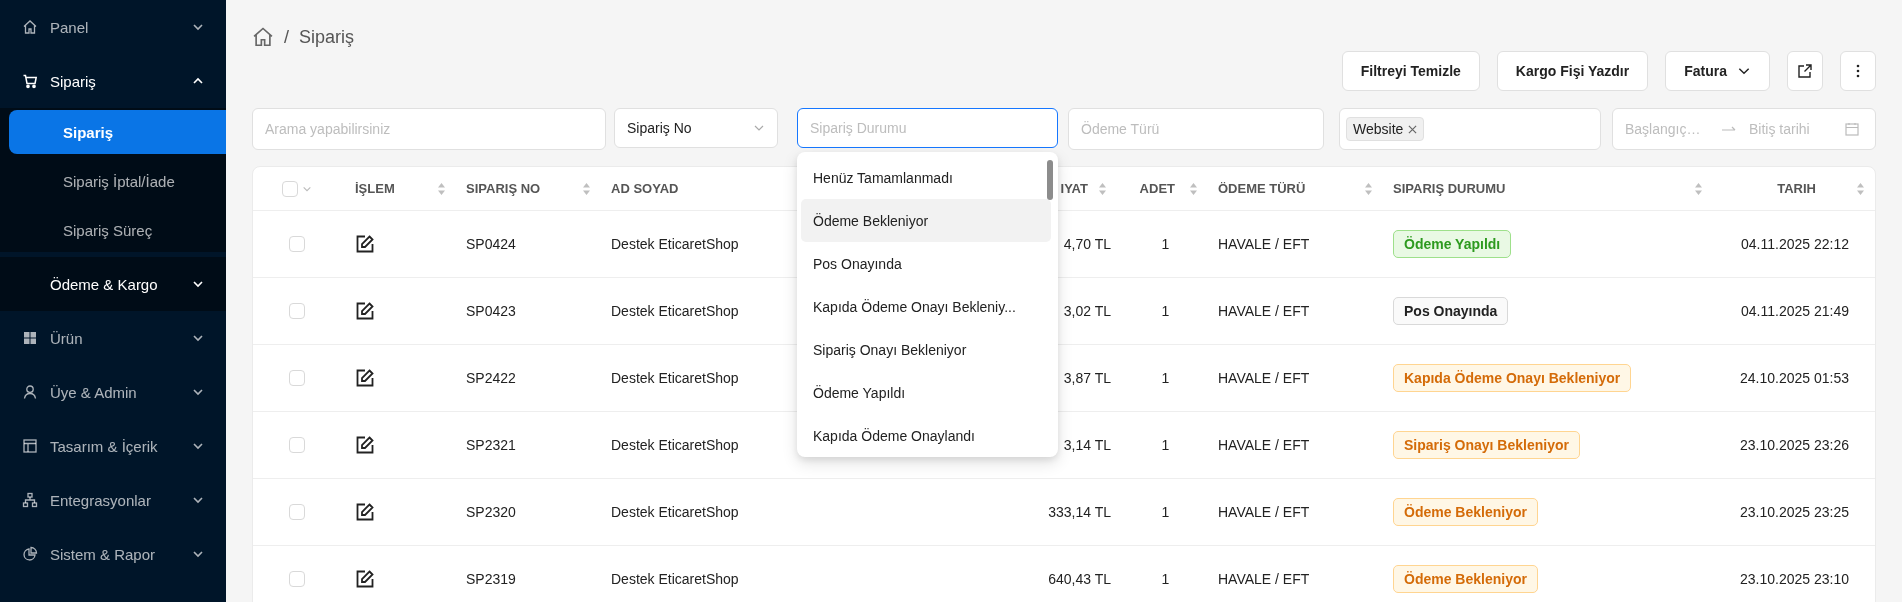  Describe the element at coordinates (1794, 579) in the screenshot. I see `table-cell: 23.10.2025 23:10` at that location.